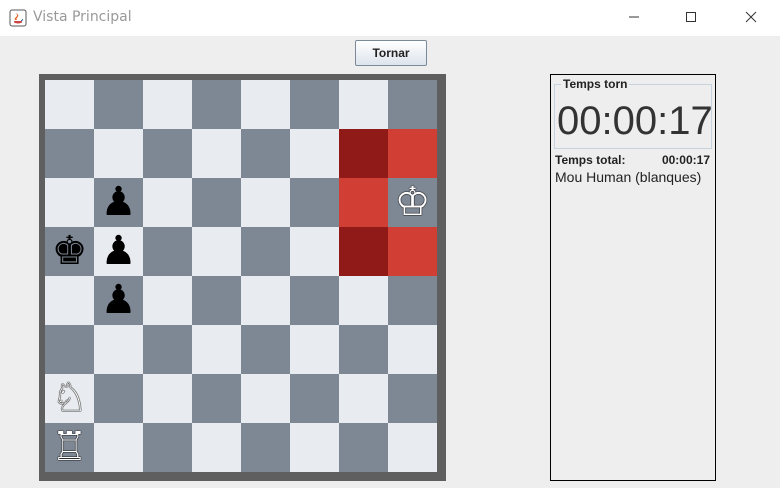 The width and height of the screenshot is (780, 488). Describe the element at coordinates (635, 121) in the screenshot. I see `turn-time-value: 00:00:17` at that location.